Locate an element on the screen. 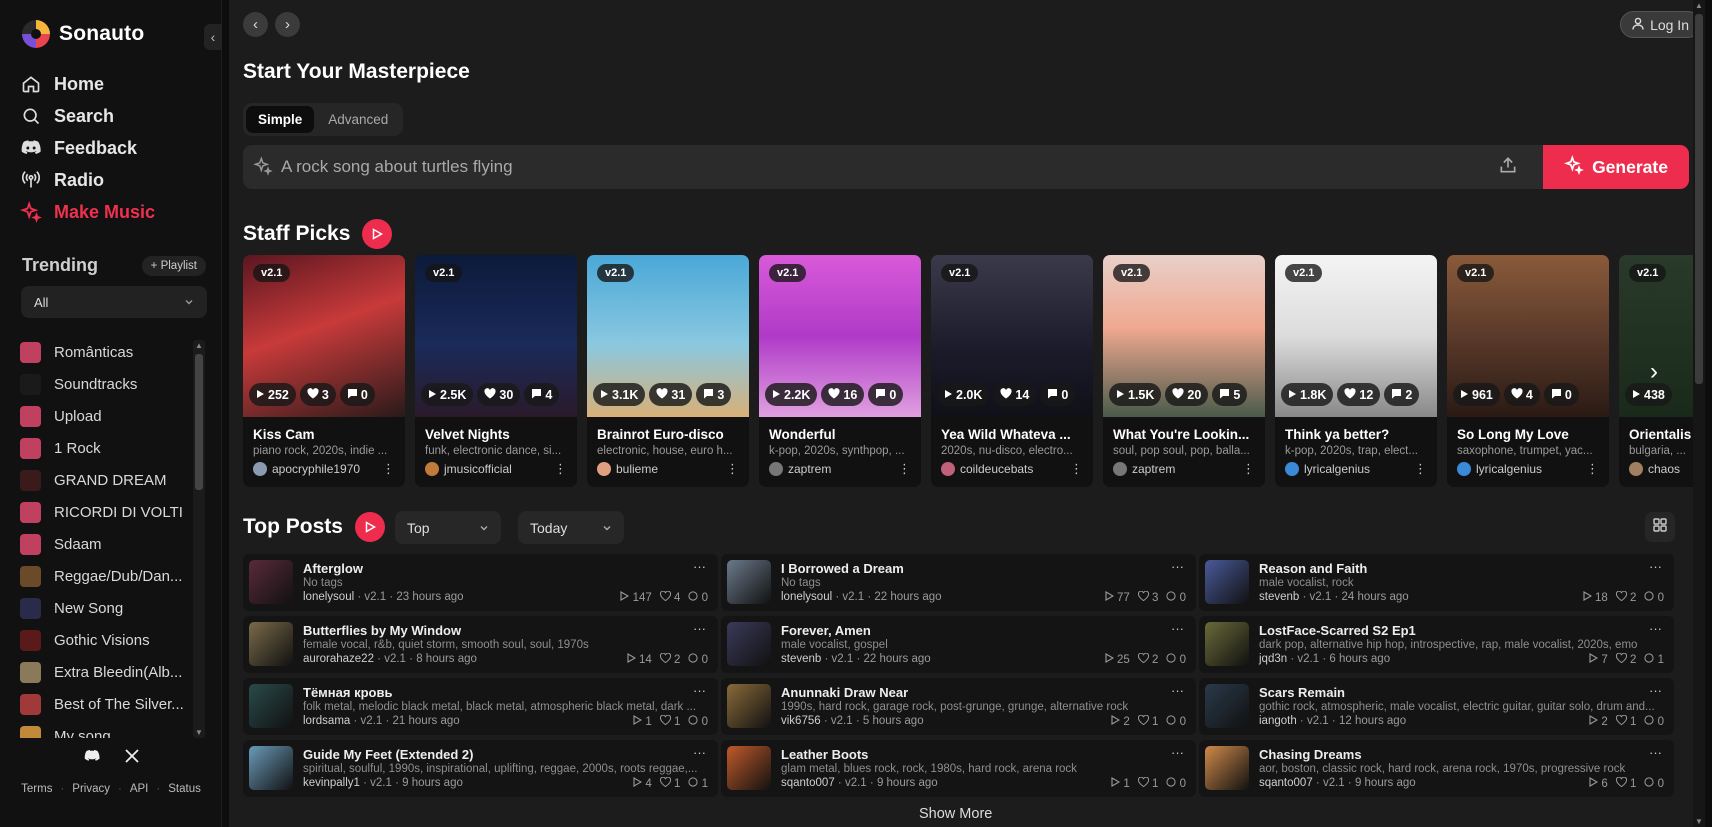  generate-button: Generate is located at coordinates (1616, 167).